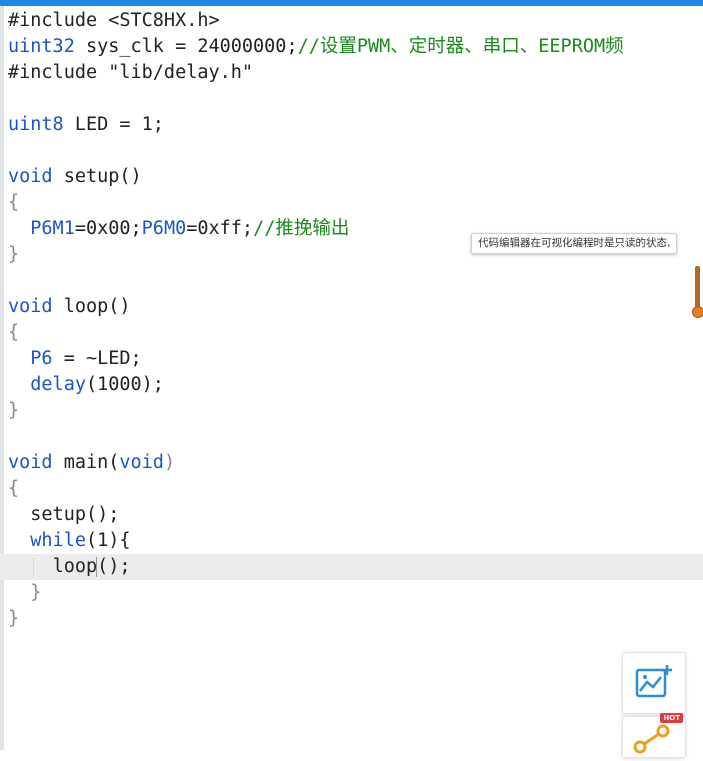 The width and height of the screenshot is (703, 761). Describe the element at coordinates (351, 541) in the screenshot. I see `code-line-21: while(1){` at that location.